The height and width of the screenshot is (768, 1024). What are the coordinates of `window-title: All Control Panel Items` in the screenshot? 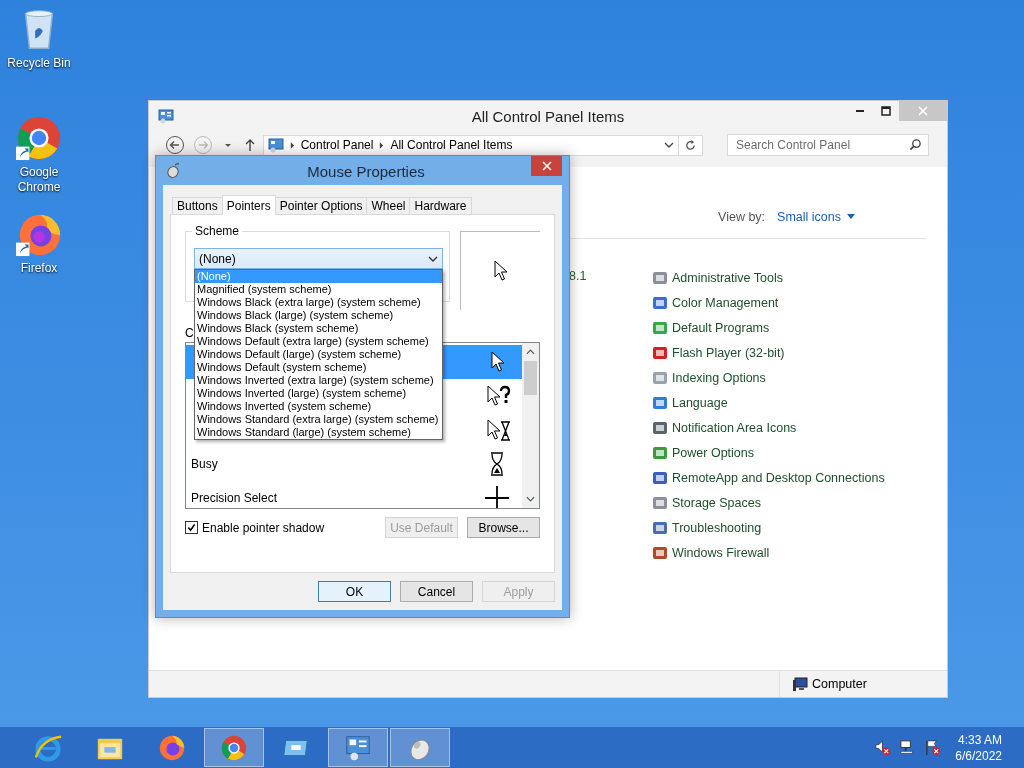 It's located at (548, 116).